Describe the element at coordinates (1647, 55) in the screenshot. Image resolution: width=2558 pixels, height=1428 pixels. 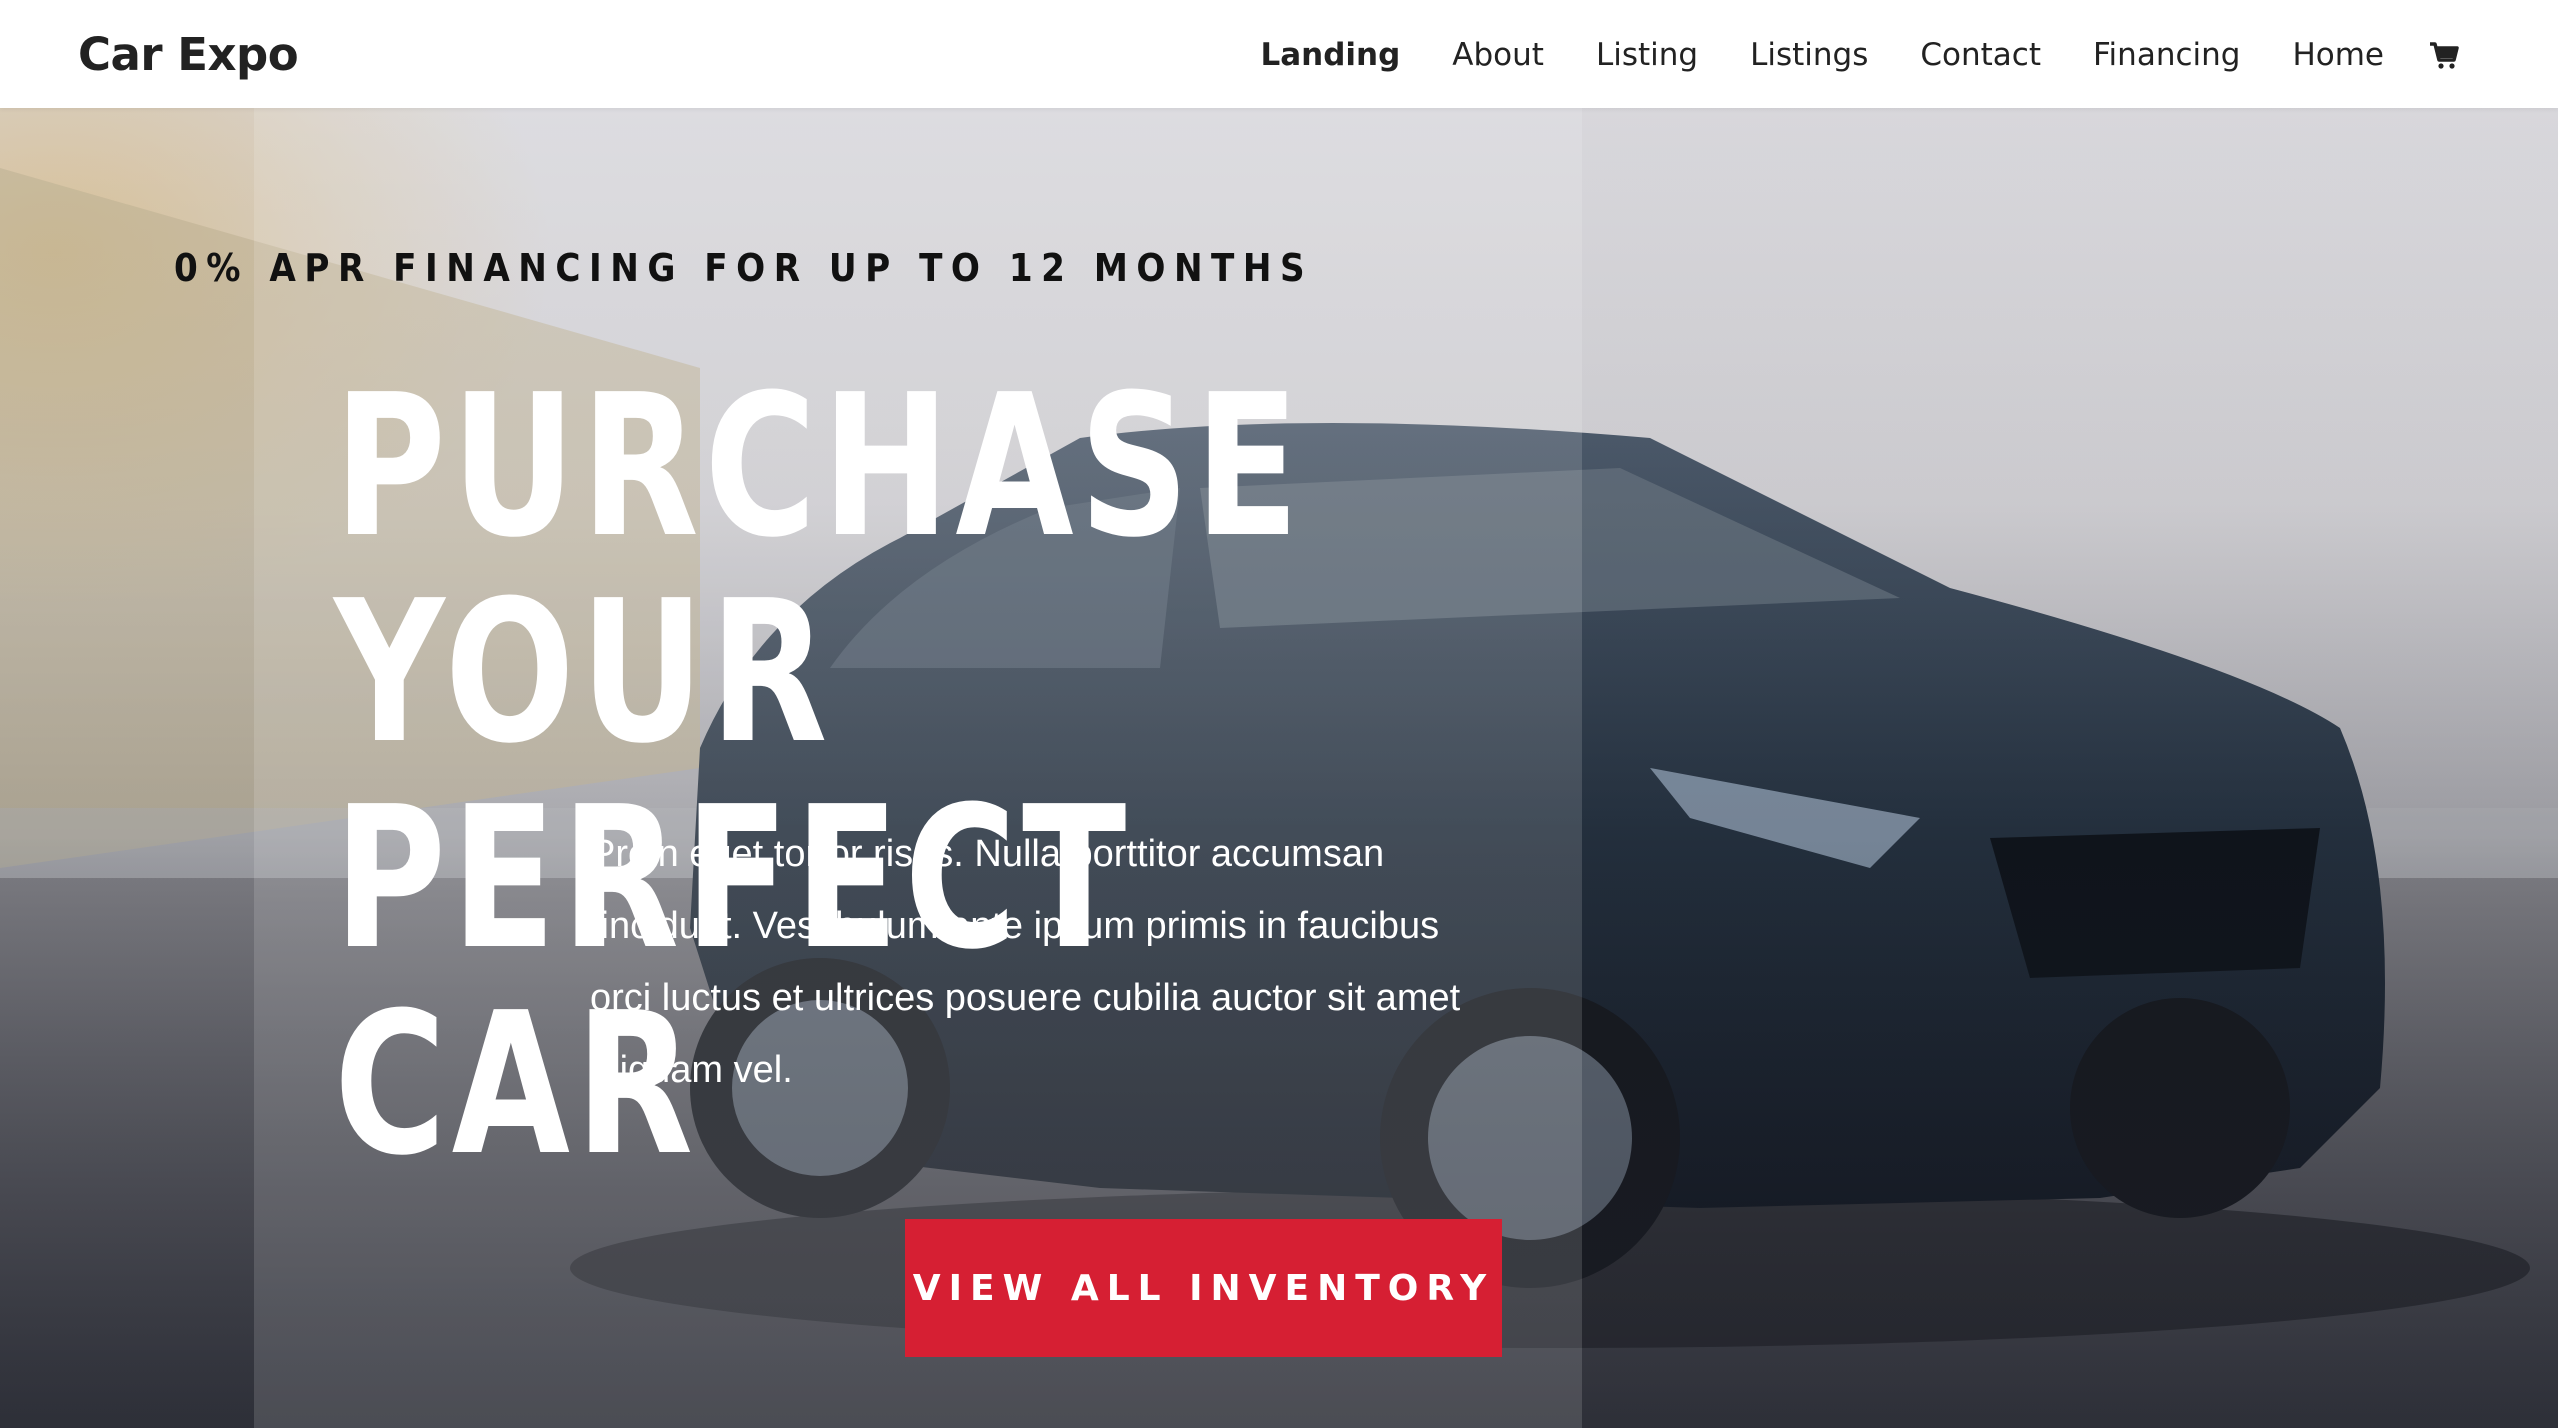
I see `nav-item-listing: Listing` at that location.